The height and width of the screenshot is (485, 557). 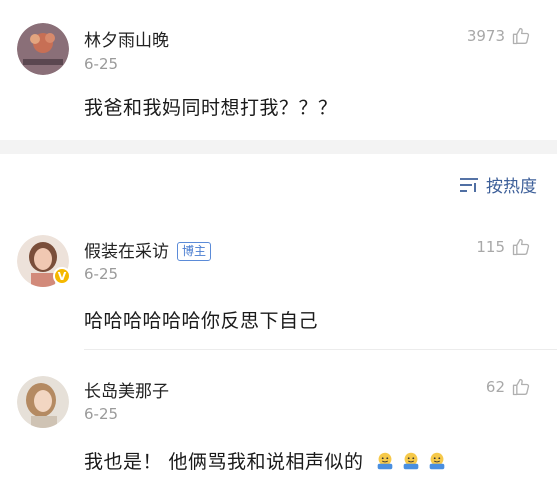 I want to click on comment-divider, so click(x=320, y=349).